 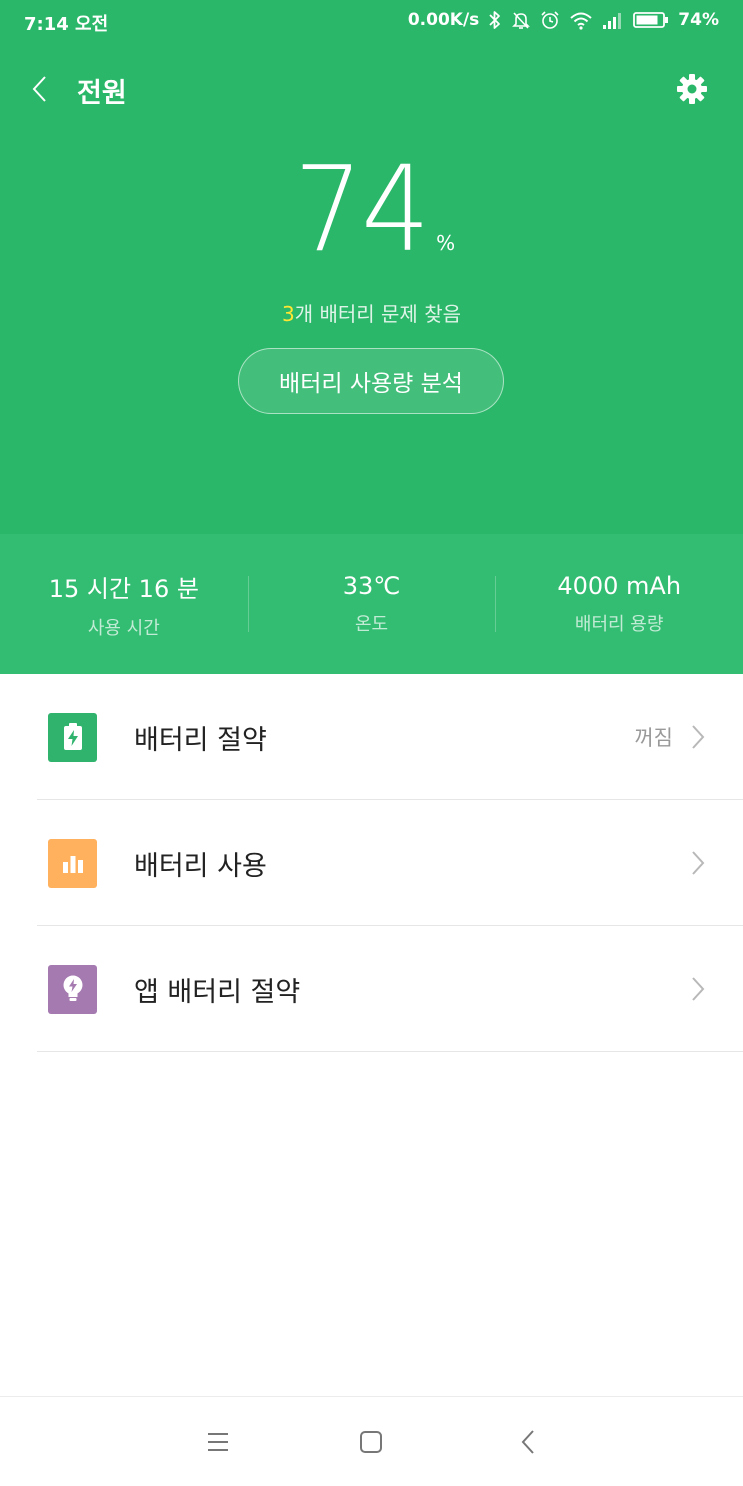 I want to click on battery-icon, so click(x=651, y=20).